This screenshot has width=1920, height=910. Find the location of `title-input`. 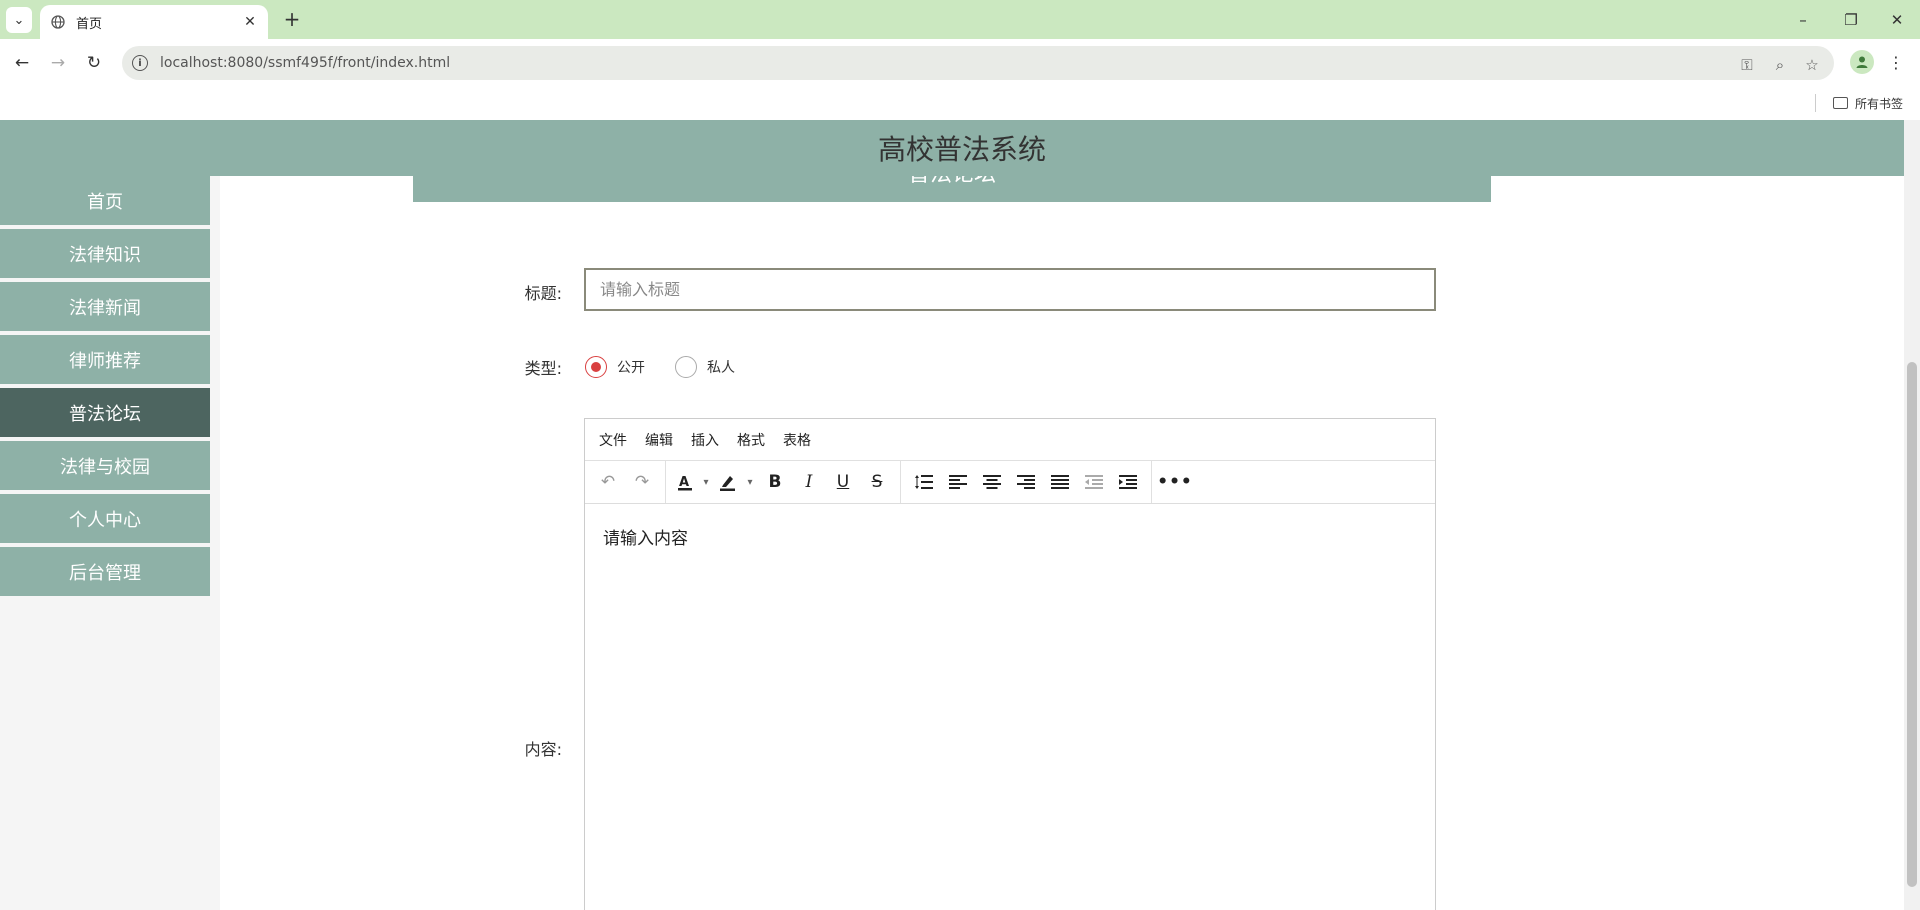

title-input is located at coordinates (1010, 289).